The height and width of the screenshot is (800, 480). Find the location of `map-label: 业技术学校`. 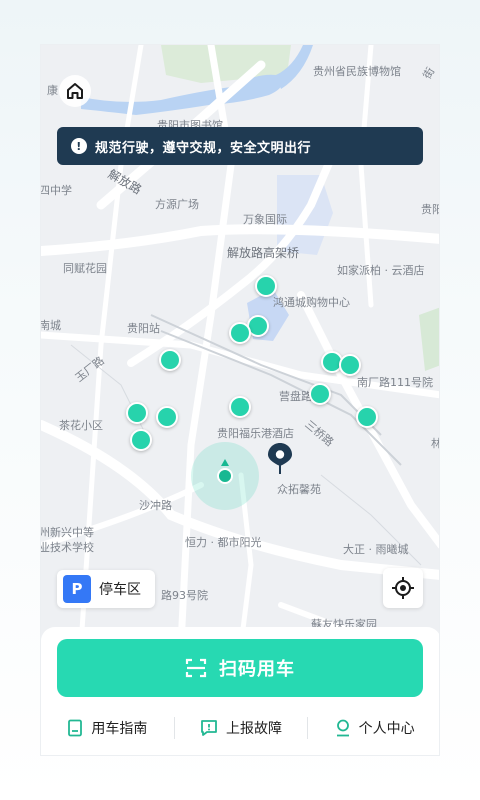

map-label: 业技术学校 is located at coordinates (67, 547).